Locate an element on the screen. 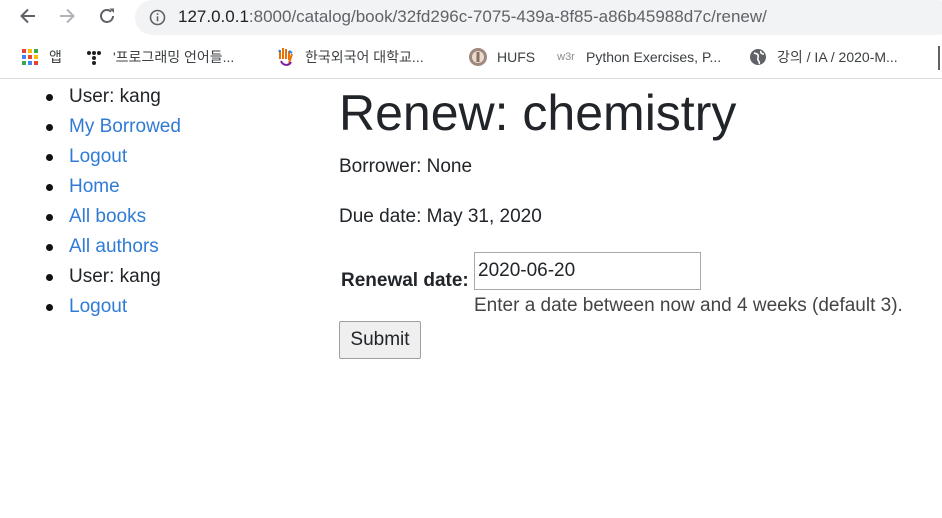 This screenshot has height=518, width=942. bookmarks-divider is located at coordinates (939, 58).